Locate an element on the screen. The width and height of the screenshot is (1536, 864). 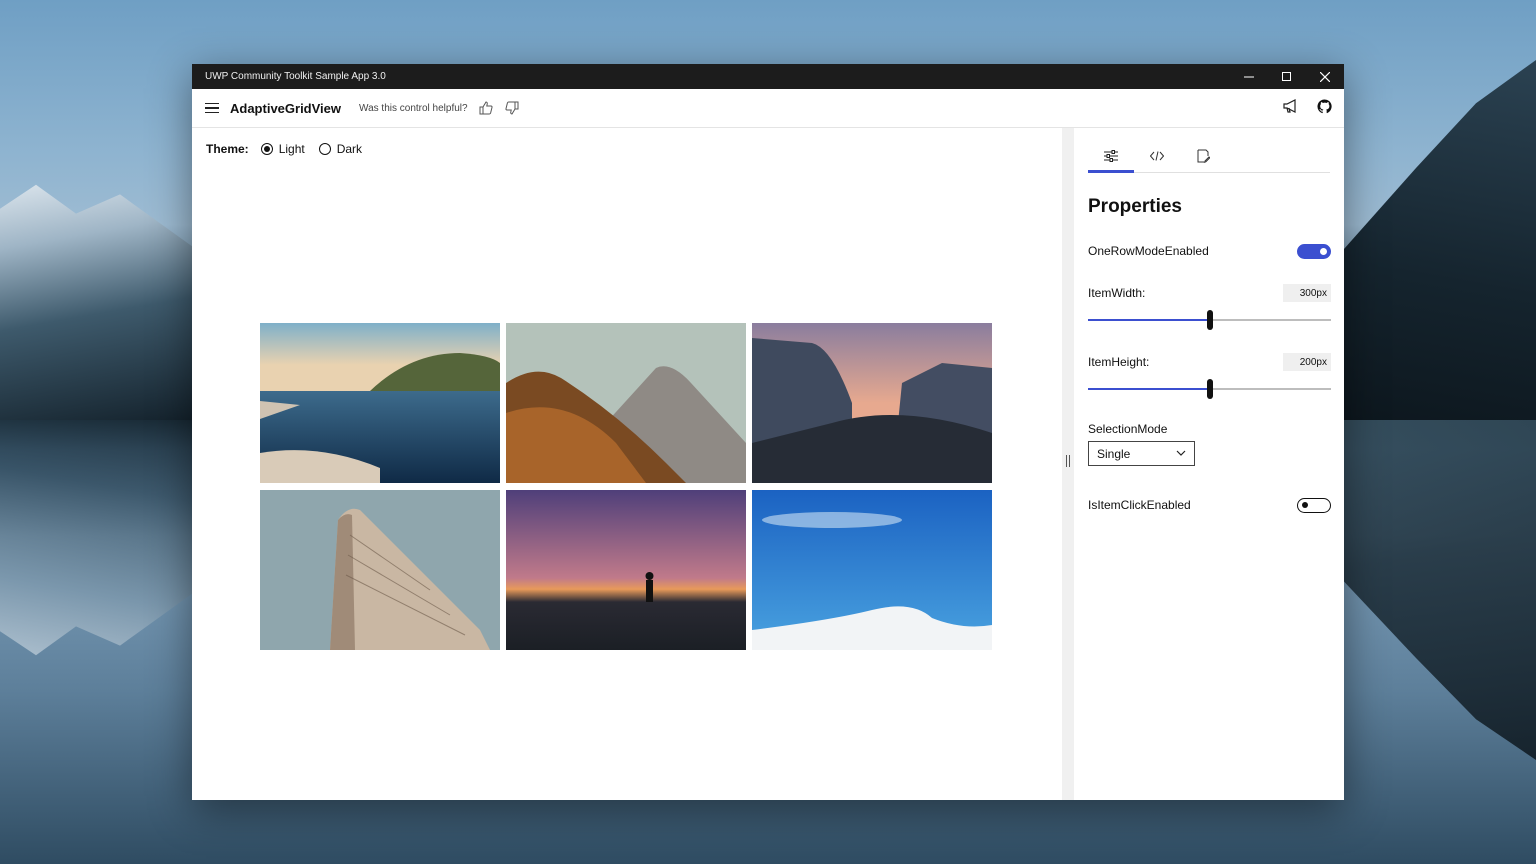
window-controls is located at coordinates (1287, 76).